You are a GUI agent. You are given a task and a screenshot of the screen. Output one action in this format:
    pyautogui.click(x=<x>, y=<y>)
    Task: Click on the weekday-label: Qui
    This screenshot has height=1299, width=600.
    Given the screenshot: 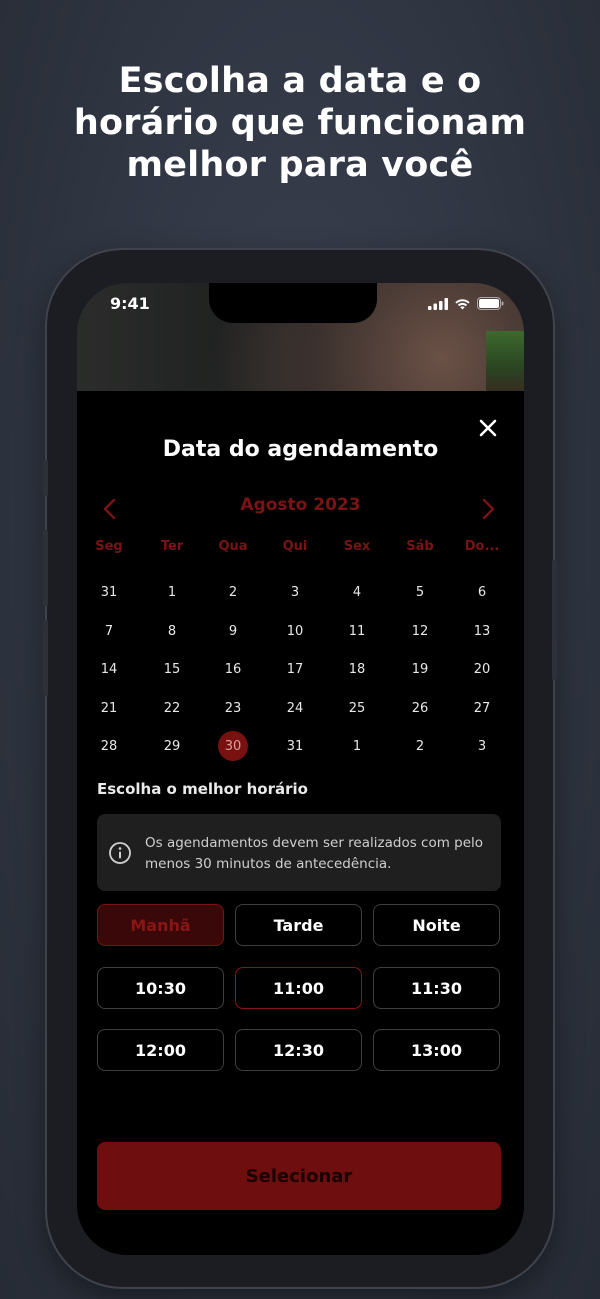 What is the action you would take?
    pyautogui.click(x=295, y=546)
    